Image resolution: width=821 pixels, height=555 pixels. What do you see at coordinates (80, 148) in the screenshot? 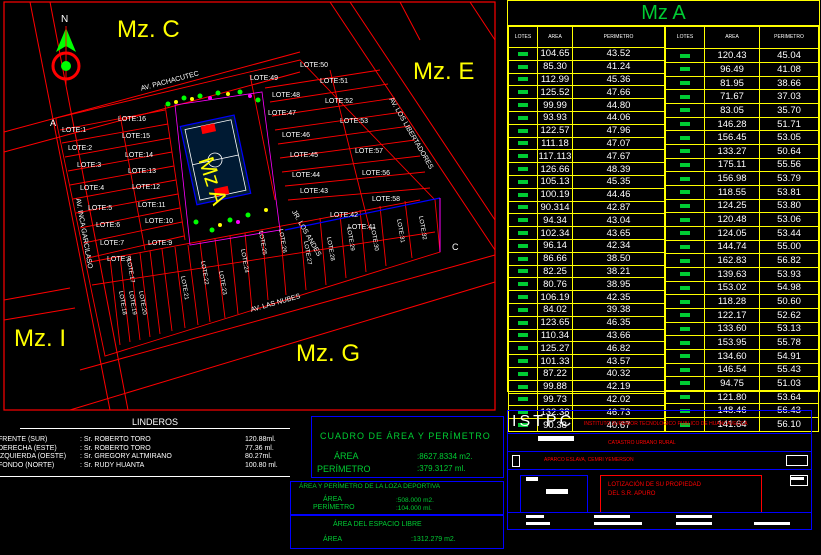
I see `lote-label: LOTE:2` at bounding box center [80, 148].